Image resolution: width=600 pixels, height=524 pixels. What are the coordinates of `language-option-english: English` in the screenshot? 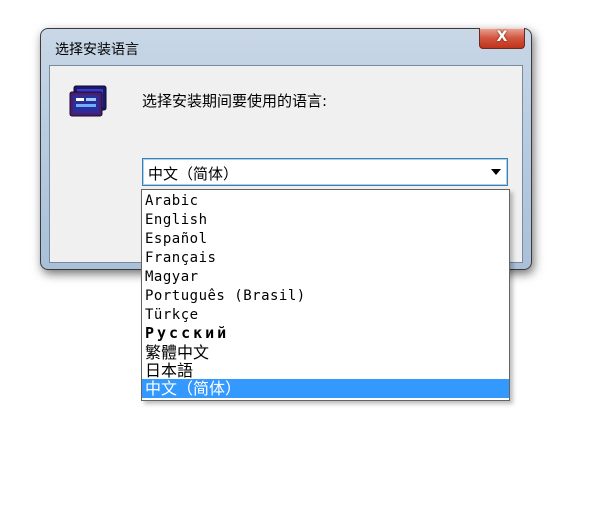 It's located at (325, 220).